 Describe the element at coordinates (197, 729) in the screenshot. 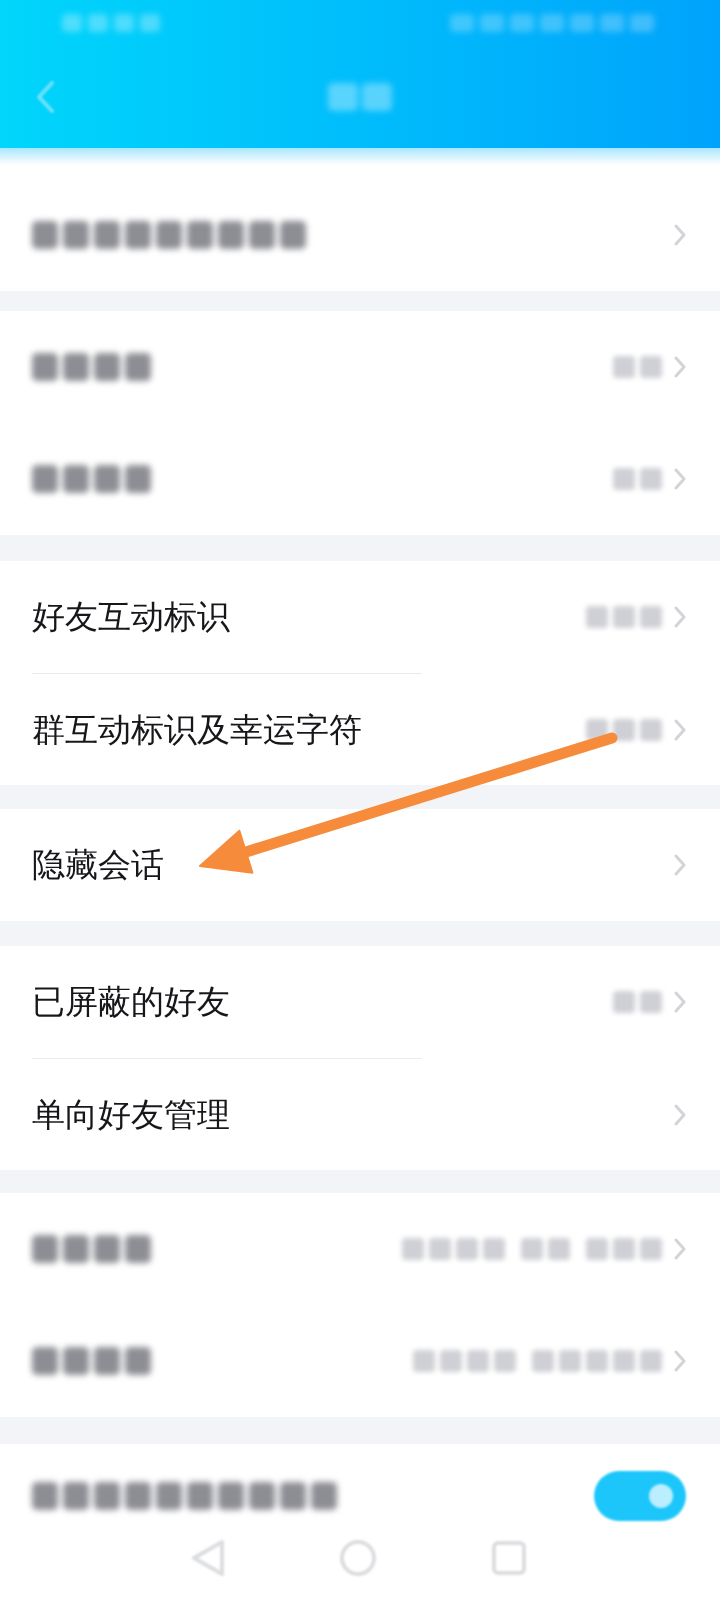

I see `setting-label: 群互动标识及幸运字符` at that location.